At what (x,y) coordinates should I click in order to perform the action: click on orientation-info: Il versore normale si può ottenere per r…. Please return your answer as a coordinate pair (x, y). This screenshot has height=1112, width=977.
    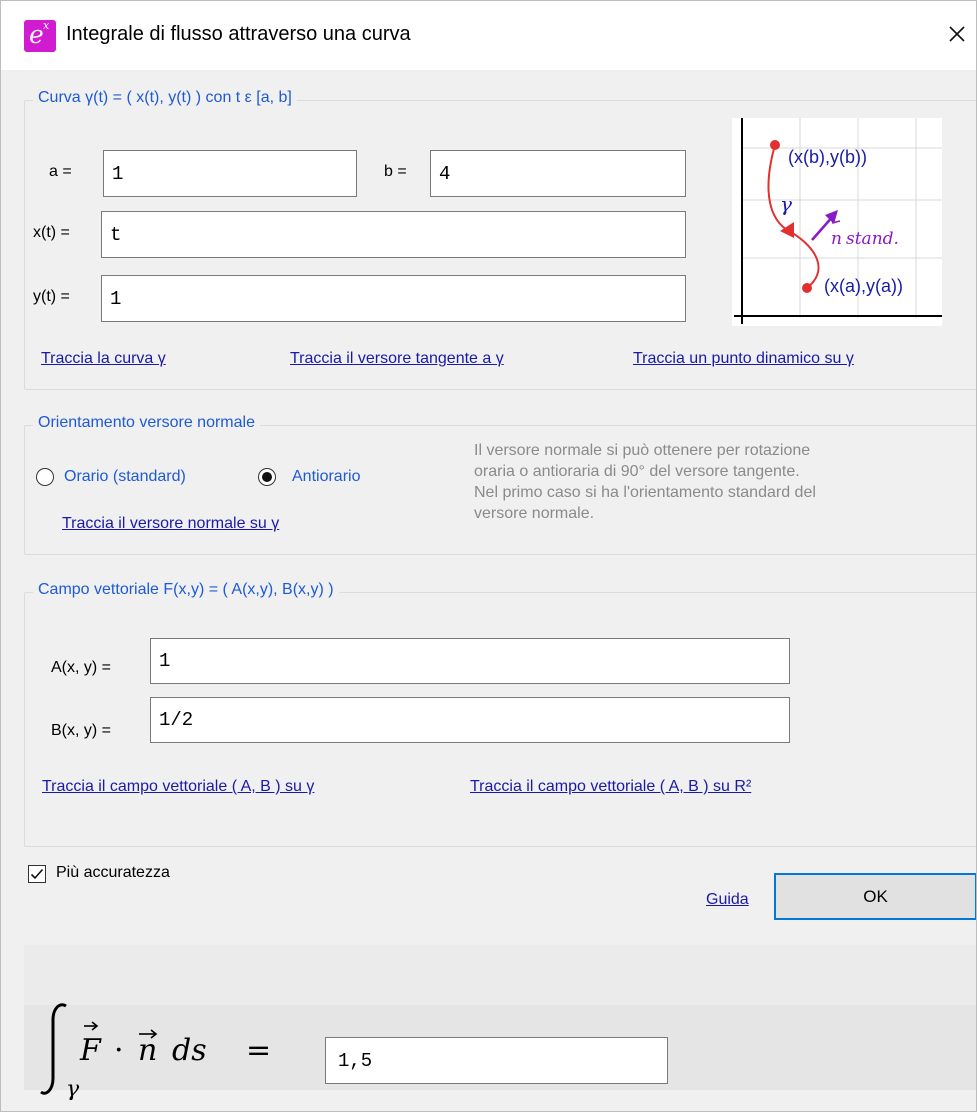
    Looking at the image, I should click on (719, 482).